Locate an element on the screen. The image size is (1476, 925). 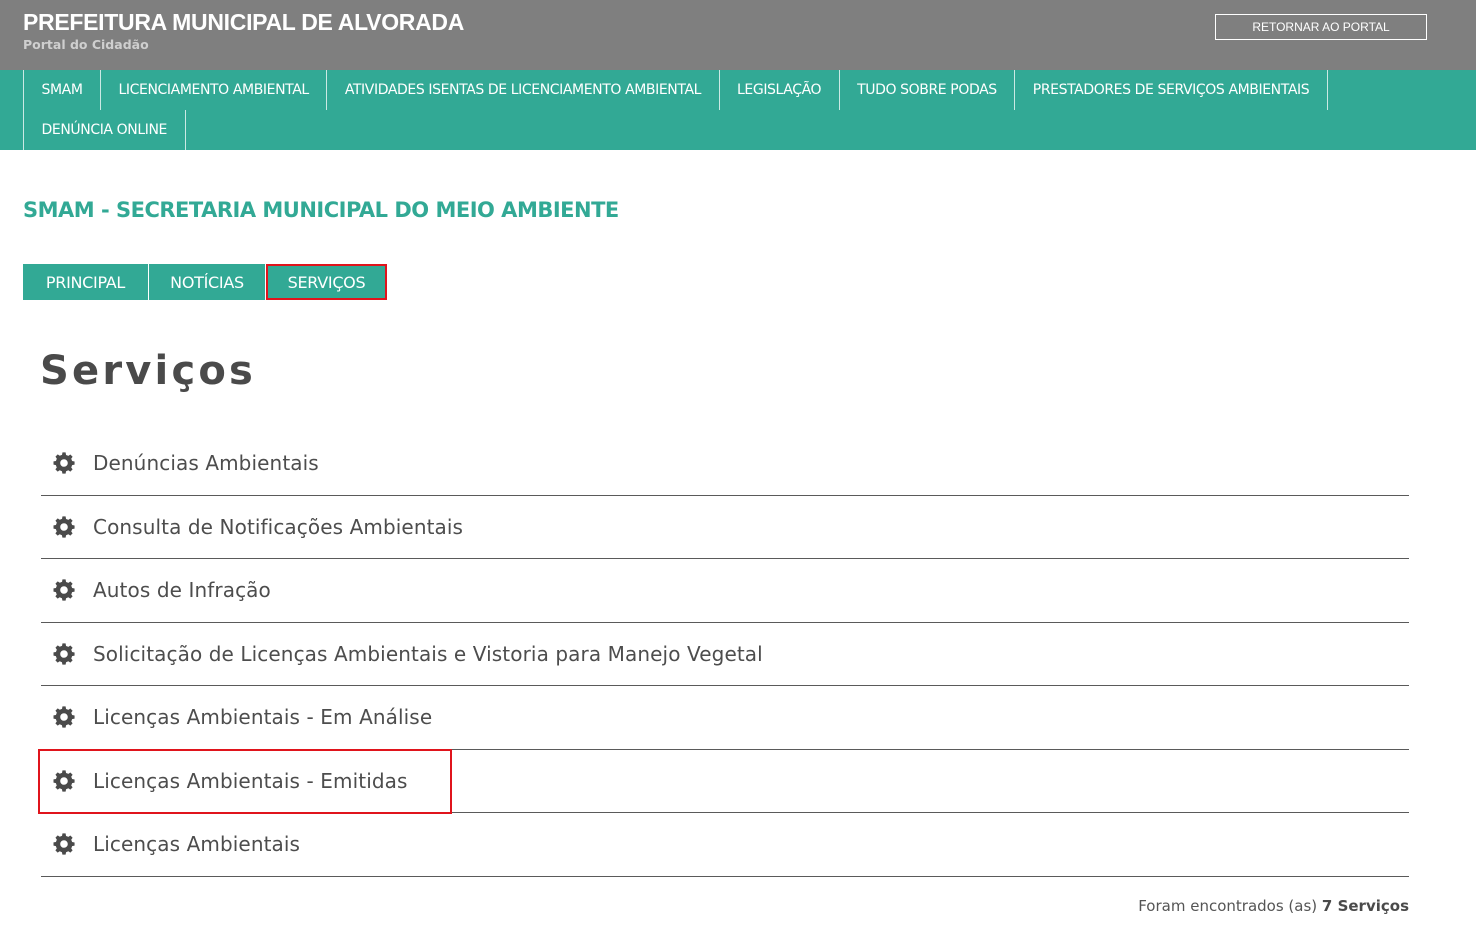
service-item-licencas-emitidas: Licenças Ambientais - Emitidas is located at coordinates (725, 781).